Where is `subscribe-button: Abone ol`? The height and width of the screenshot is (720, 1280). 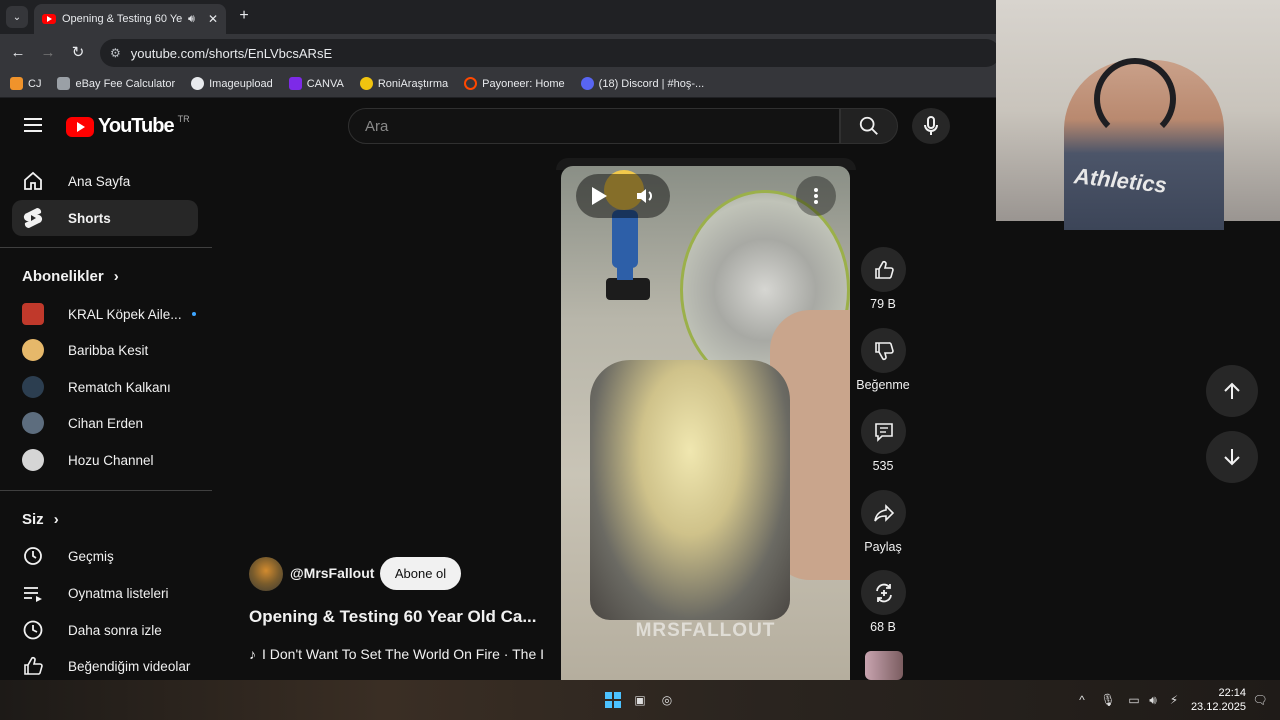 subscribe-button: Abone ol is located at coordinates (420, 573).